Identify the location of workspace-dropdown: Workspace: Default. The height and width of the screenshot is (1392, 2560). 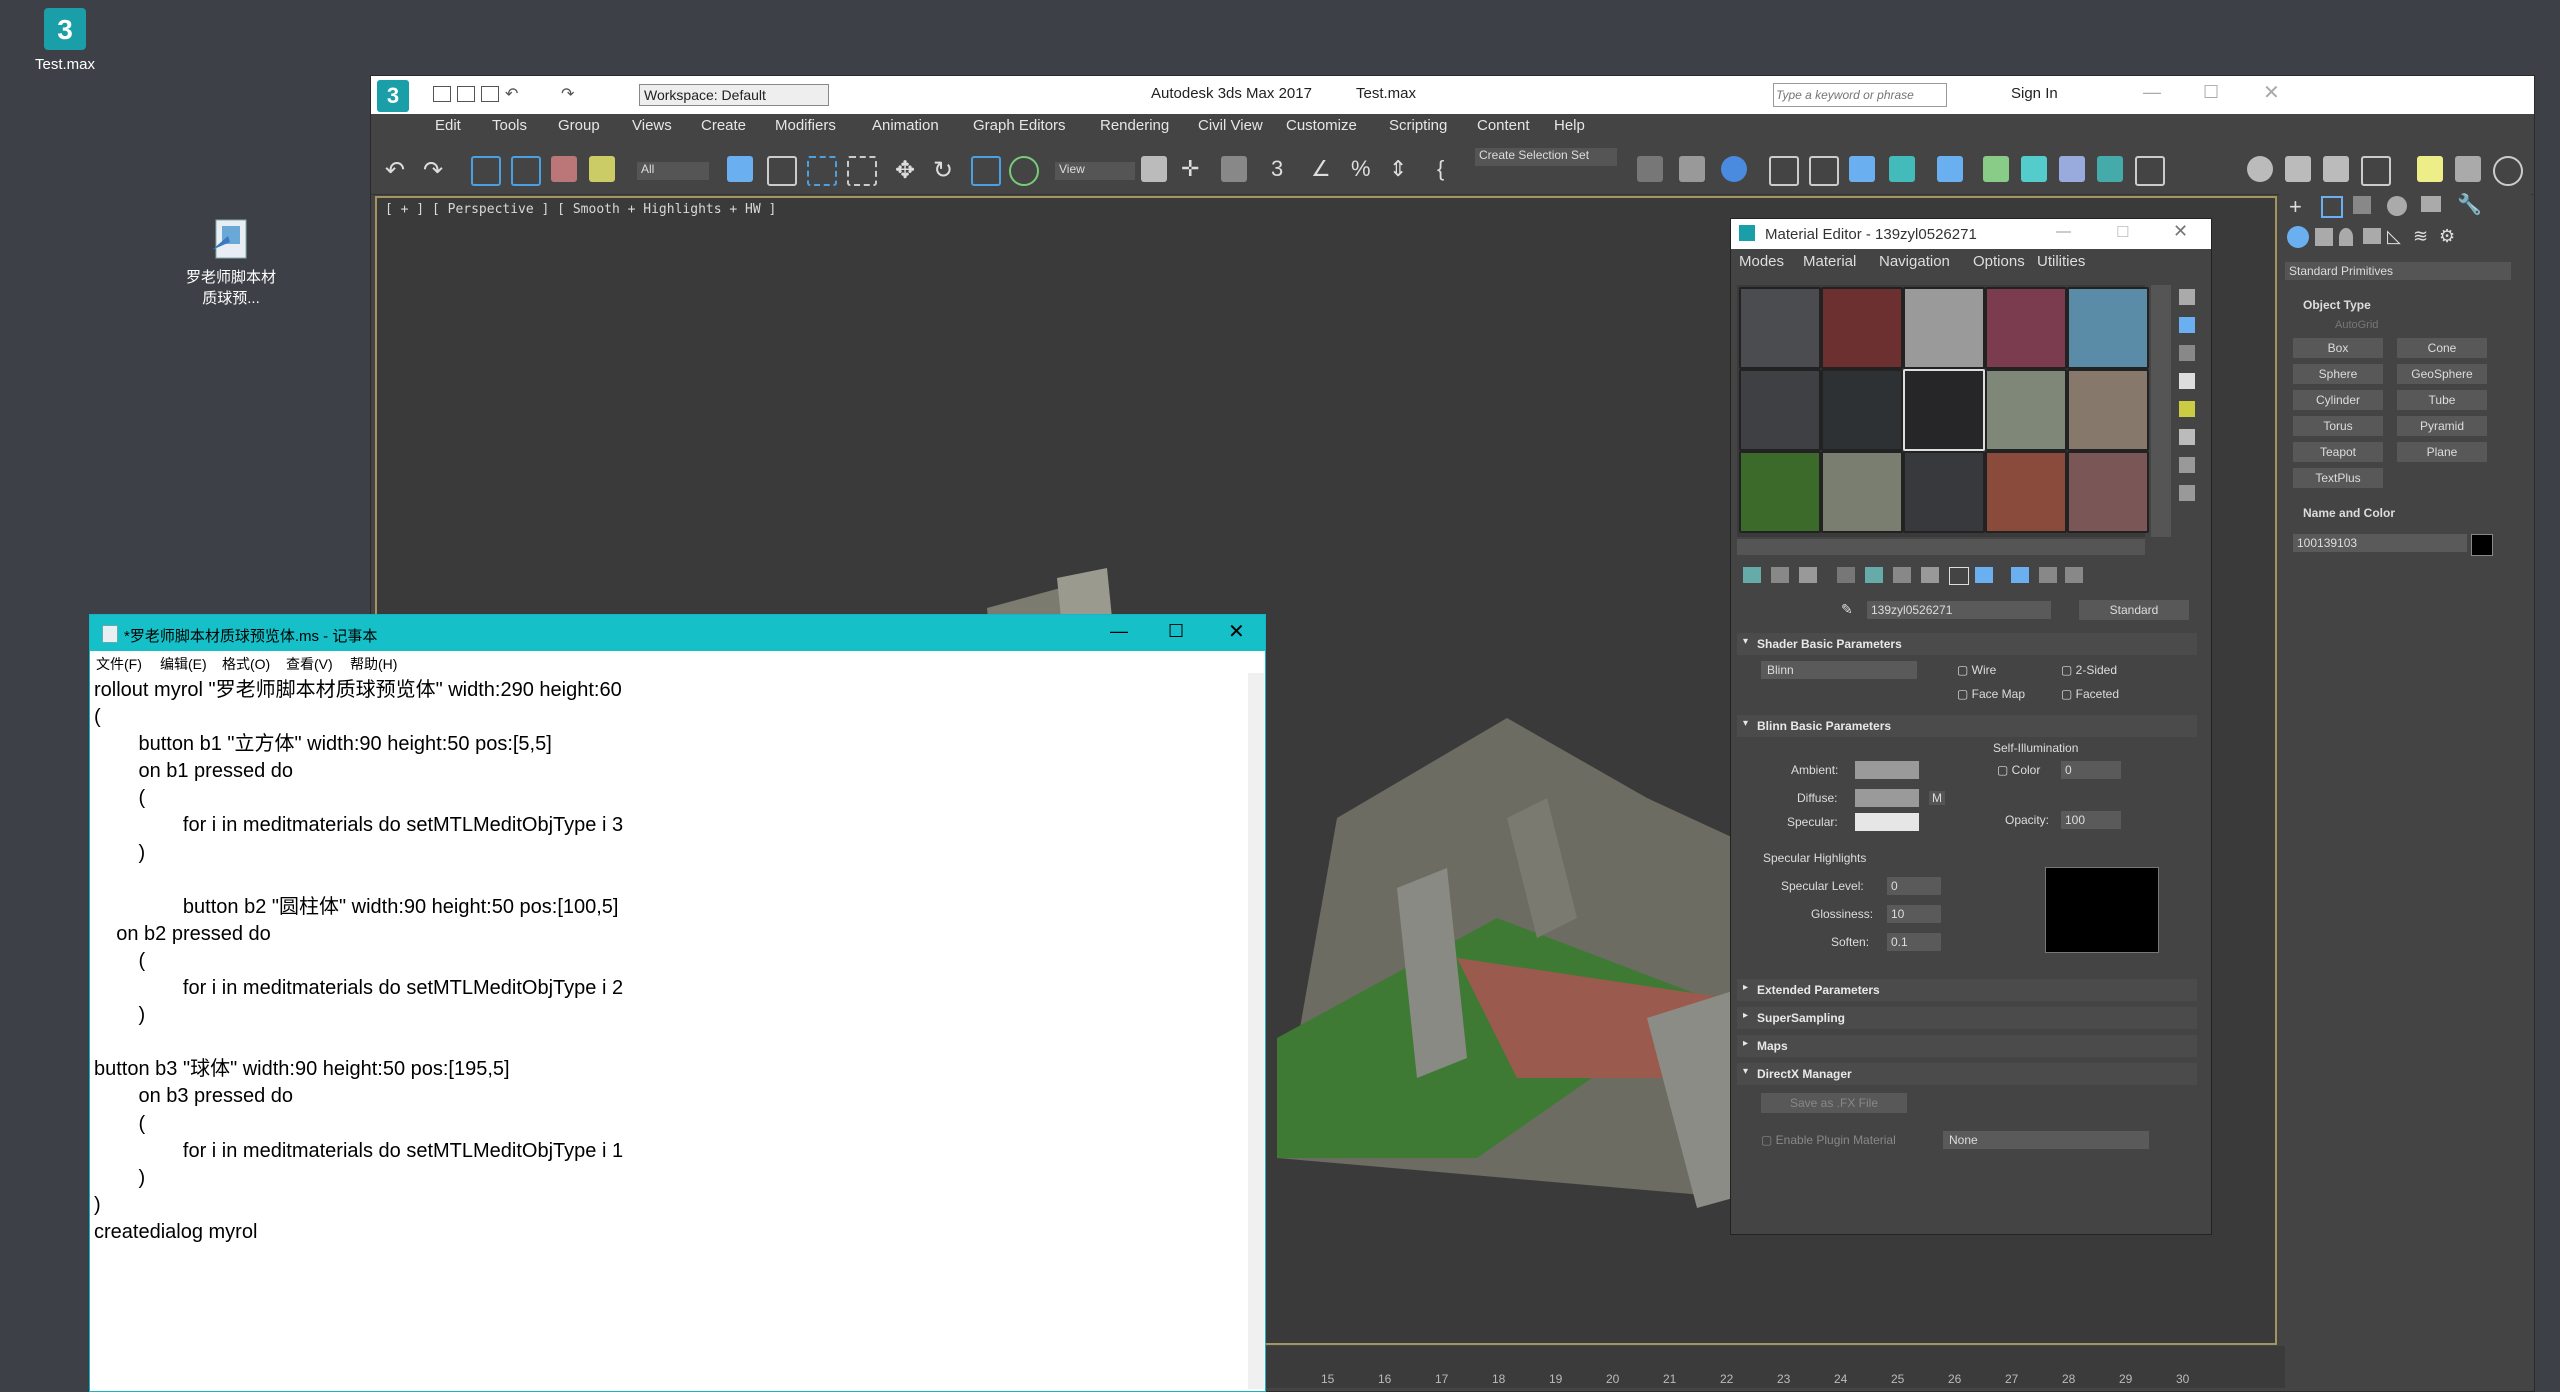
(734, 95).